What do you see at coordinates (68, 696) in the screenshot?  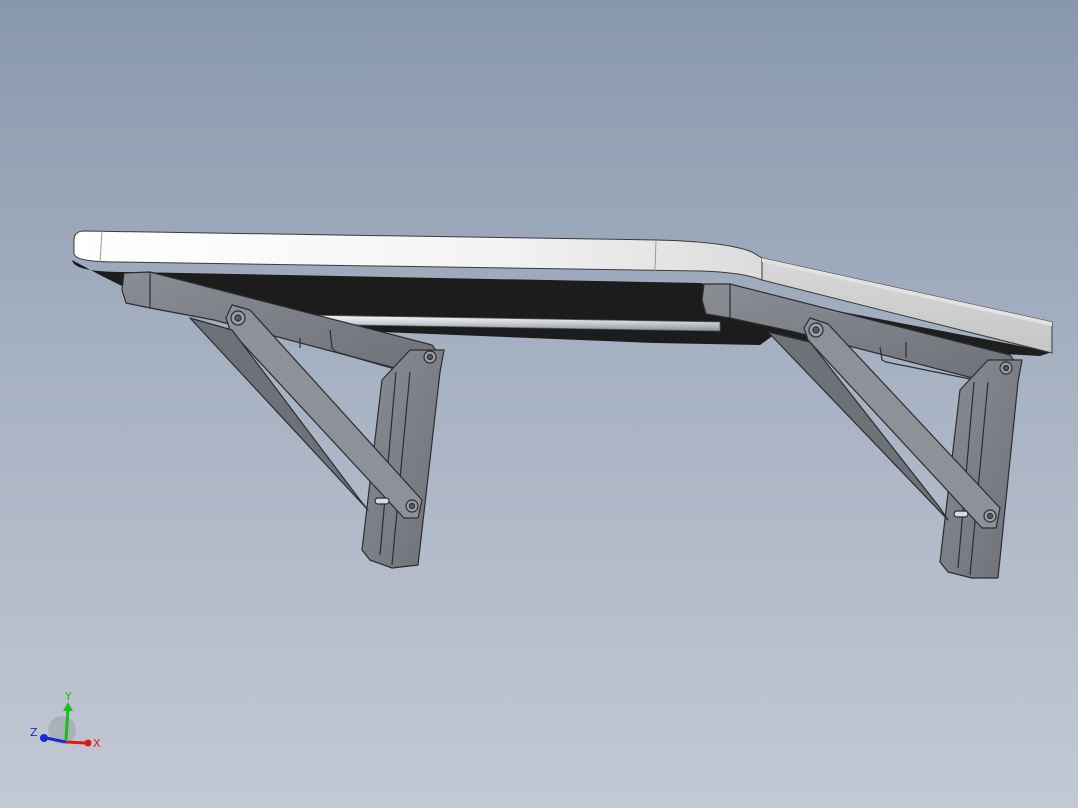 I see `y-axis-label: Y` at bounding box center [68, 696].